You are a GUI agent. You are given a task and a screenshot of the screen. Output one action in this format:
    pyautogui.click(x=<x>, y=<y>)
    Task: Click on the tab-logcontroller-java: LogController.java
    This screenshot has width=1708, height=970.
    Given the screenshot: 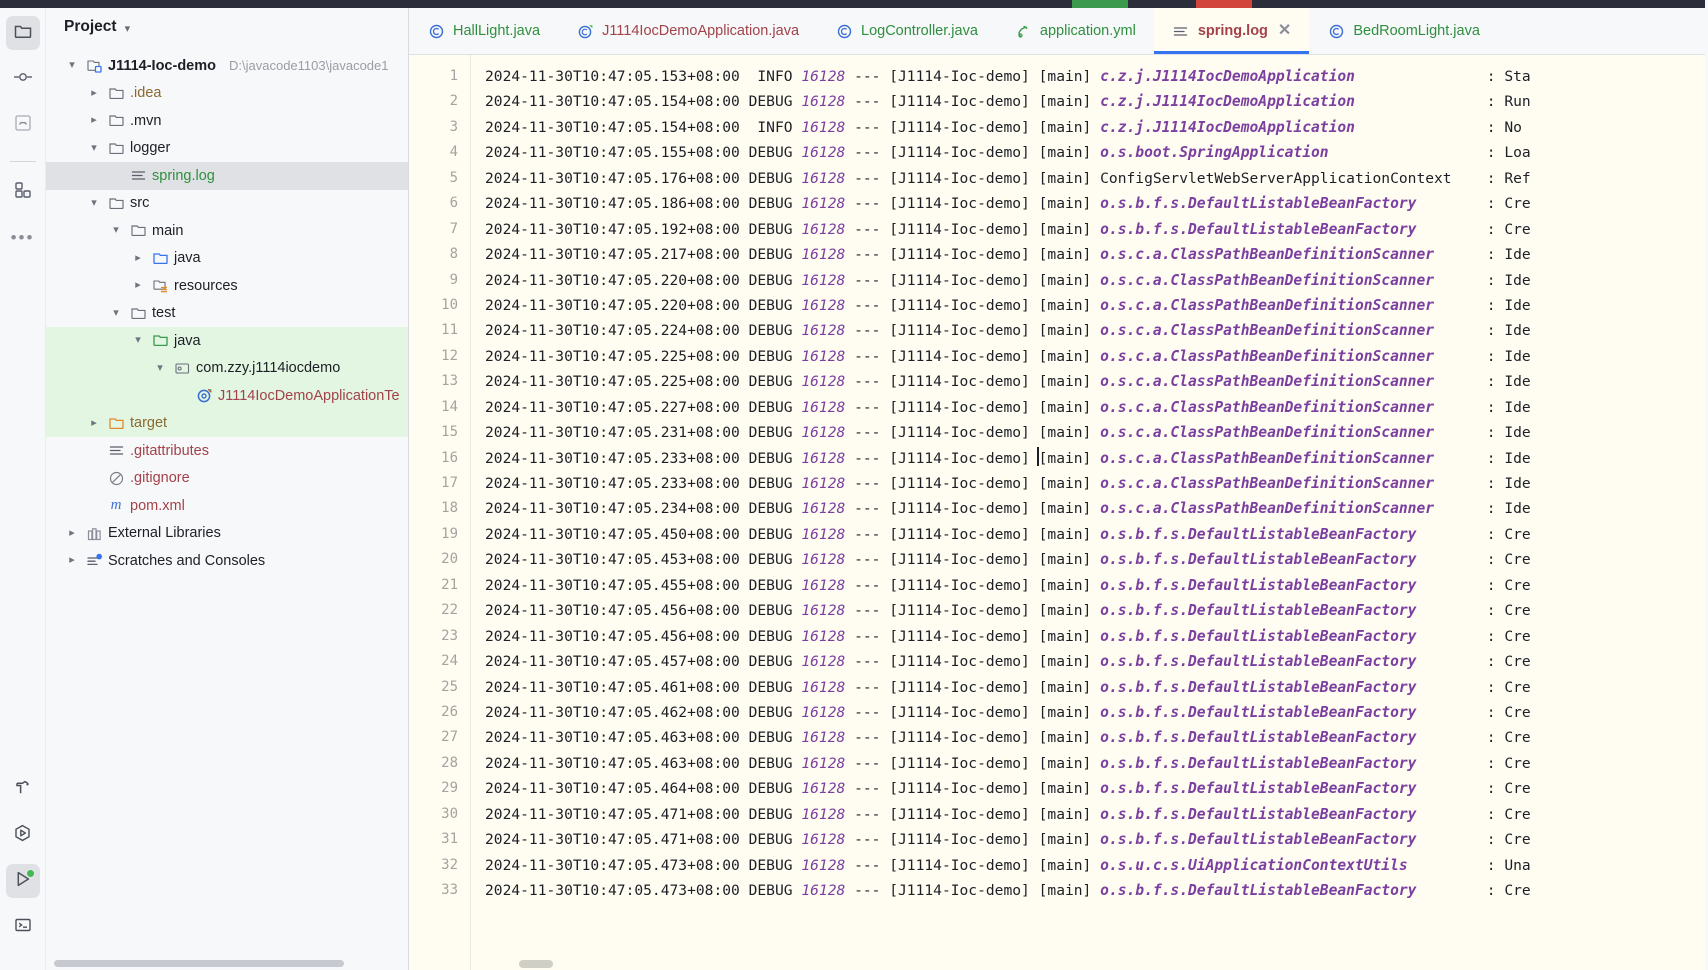 What is the action you would take?
    pyautogui.click(x=906, y=31)
    